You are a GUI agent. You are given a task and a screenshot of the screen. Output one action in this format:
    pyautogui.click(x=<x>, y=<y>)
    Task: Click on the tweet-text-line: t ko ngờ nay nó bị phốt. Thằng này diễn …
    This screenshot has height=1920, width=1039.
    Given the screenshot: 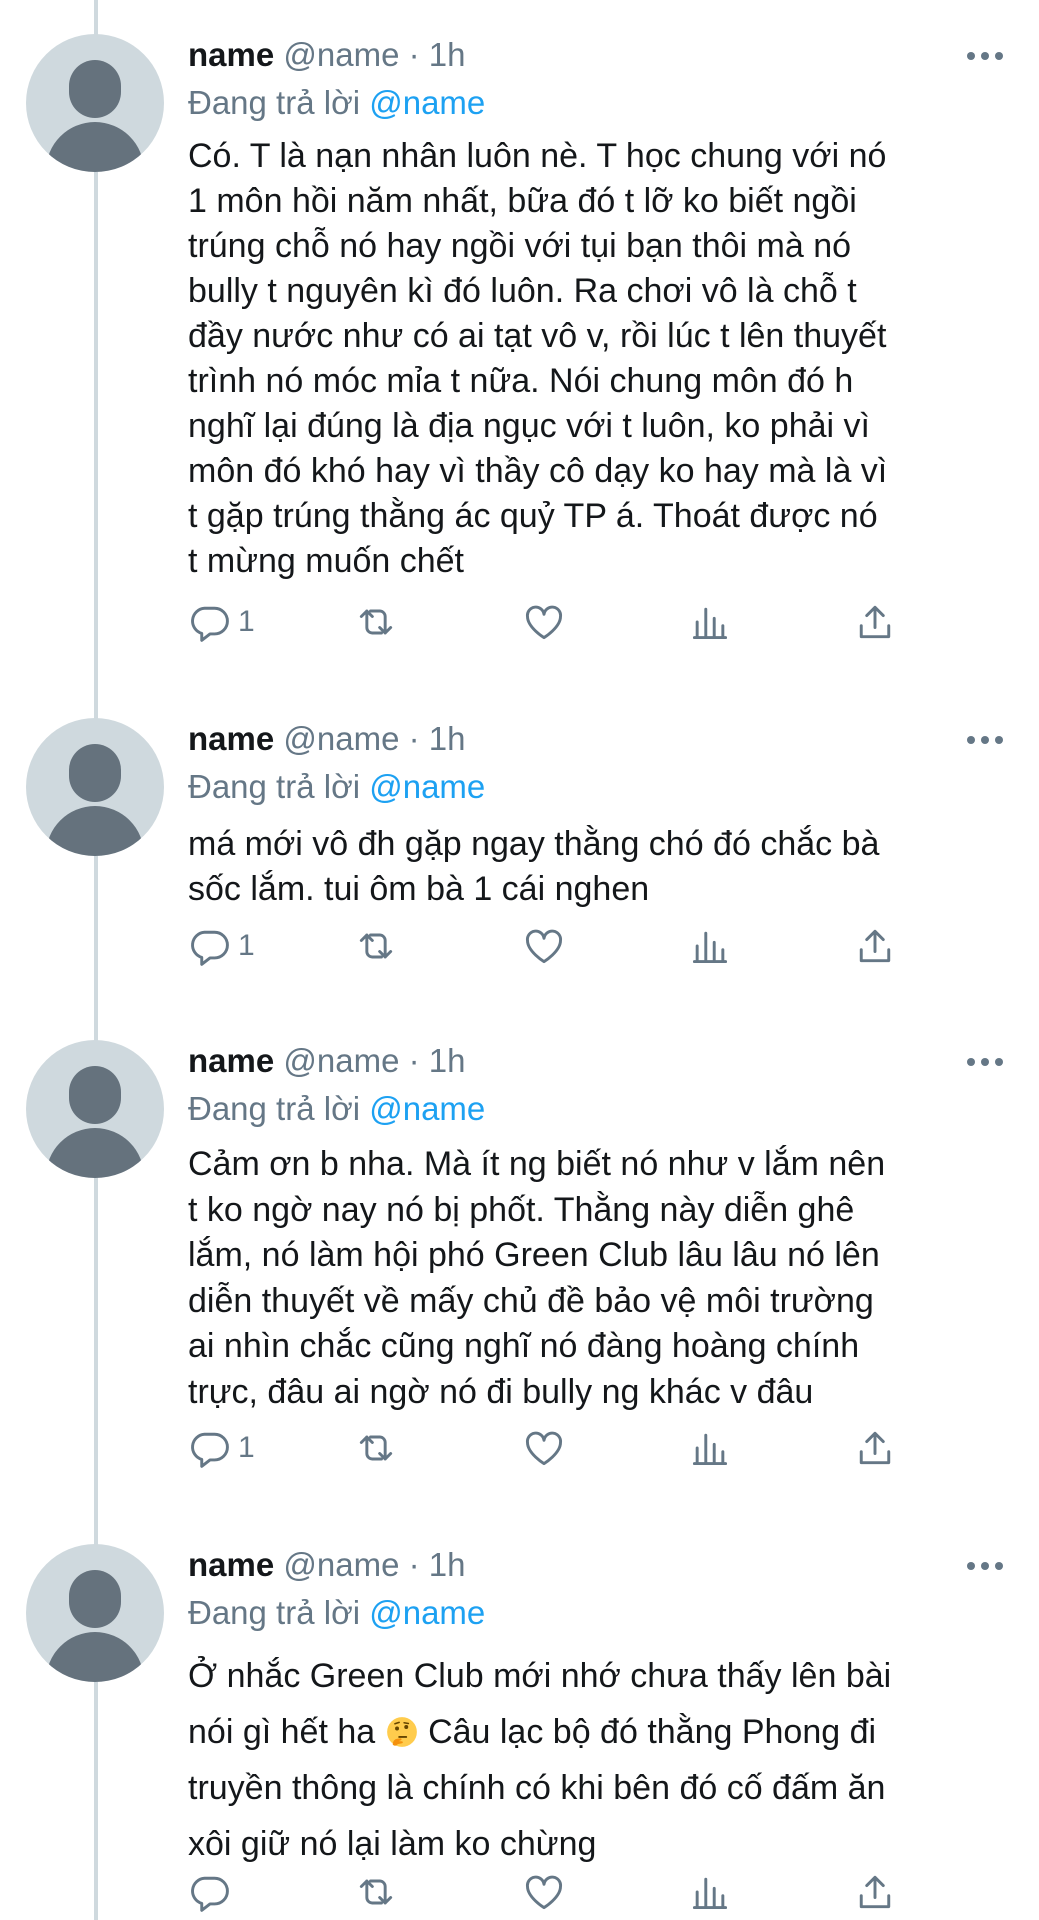 What is the action you would take?
    pyautogui.click(x=598, y=1211)
    